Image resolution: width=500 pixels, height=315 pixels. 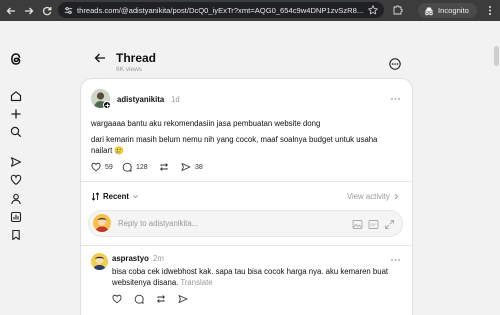 I want to click on incognito-badge: Incognito, so click(x=447, y=10).